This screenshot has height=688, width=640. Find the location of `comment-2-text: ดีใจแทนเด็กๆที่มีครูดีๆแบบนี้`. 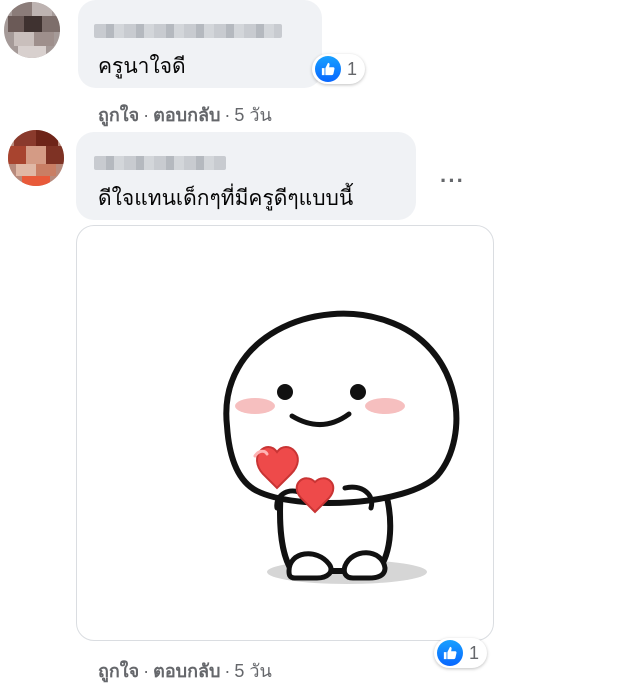

comment-2-text: ดีใจแทนเด็กๆที่มีครูดีๆแบบนี้ is located at coordinates (226, 198).